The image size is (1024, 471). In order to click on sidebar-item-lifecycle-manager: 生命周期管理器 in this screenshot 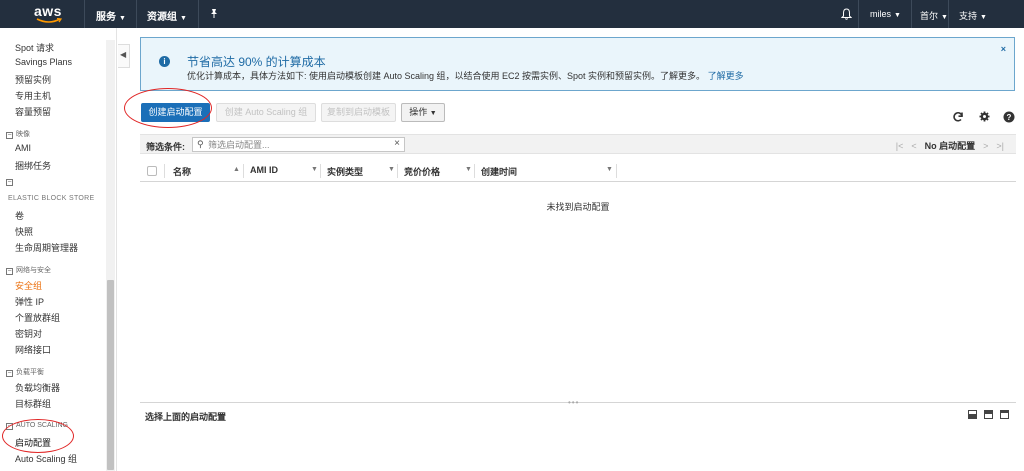, I will do `click(46, 247)`.